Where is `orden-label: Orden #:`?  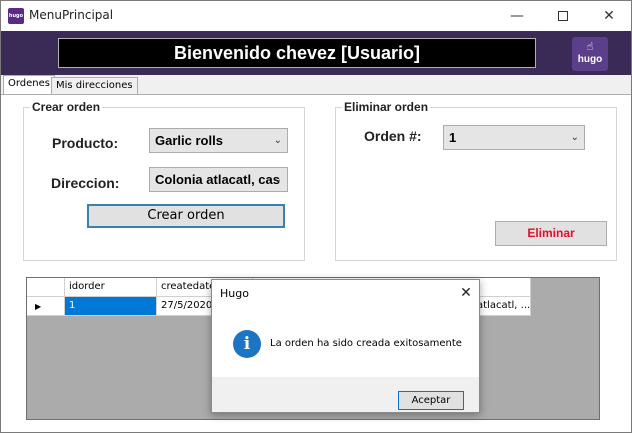
orden-label: Orden #: is located at coordinates (393, 136).